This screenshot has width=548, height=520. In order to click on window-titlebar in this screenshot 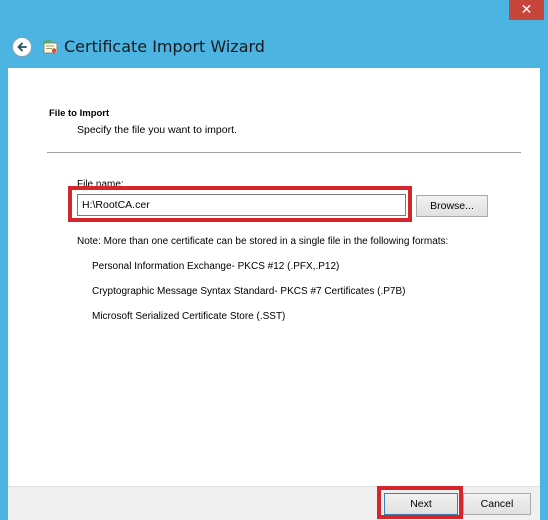, I will do `click(274, 34)`.